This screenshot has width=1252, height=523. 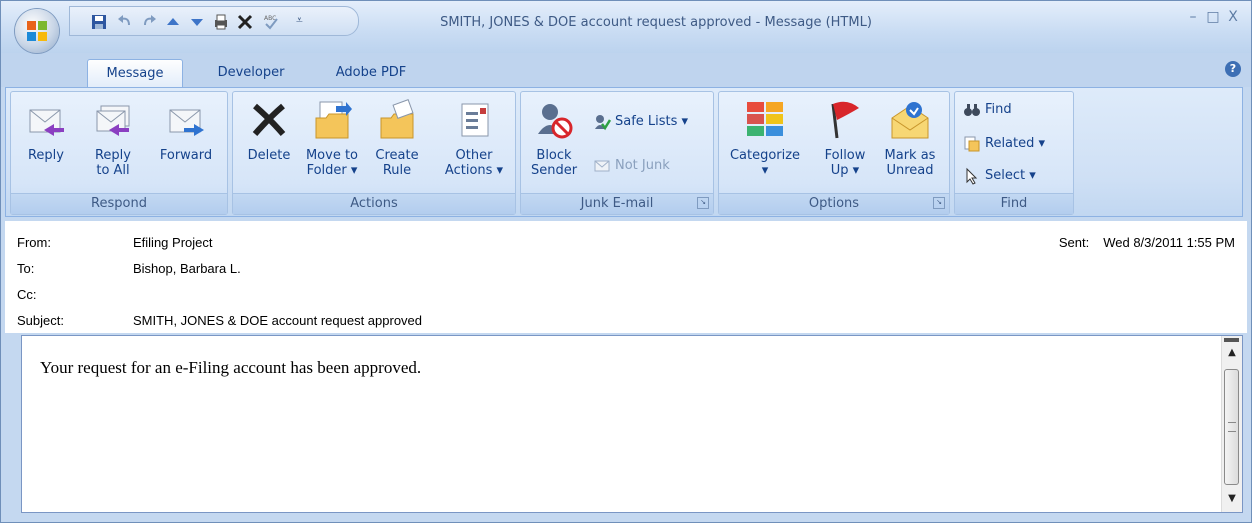 What do you see at coordinates (299, 20) in the screenshot?
I see `customize-qat-dropdown: ⩡` at bounding box center [299, 20].